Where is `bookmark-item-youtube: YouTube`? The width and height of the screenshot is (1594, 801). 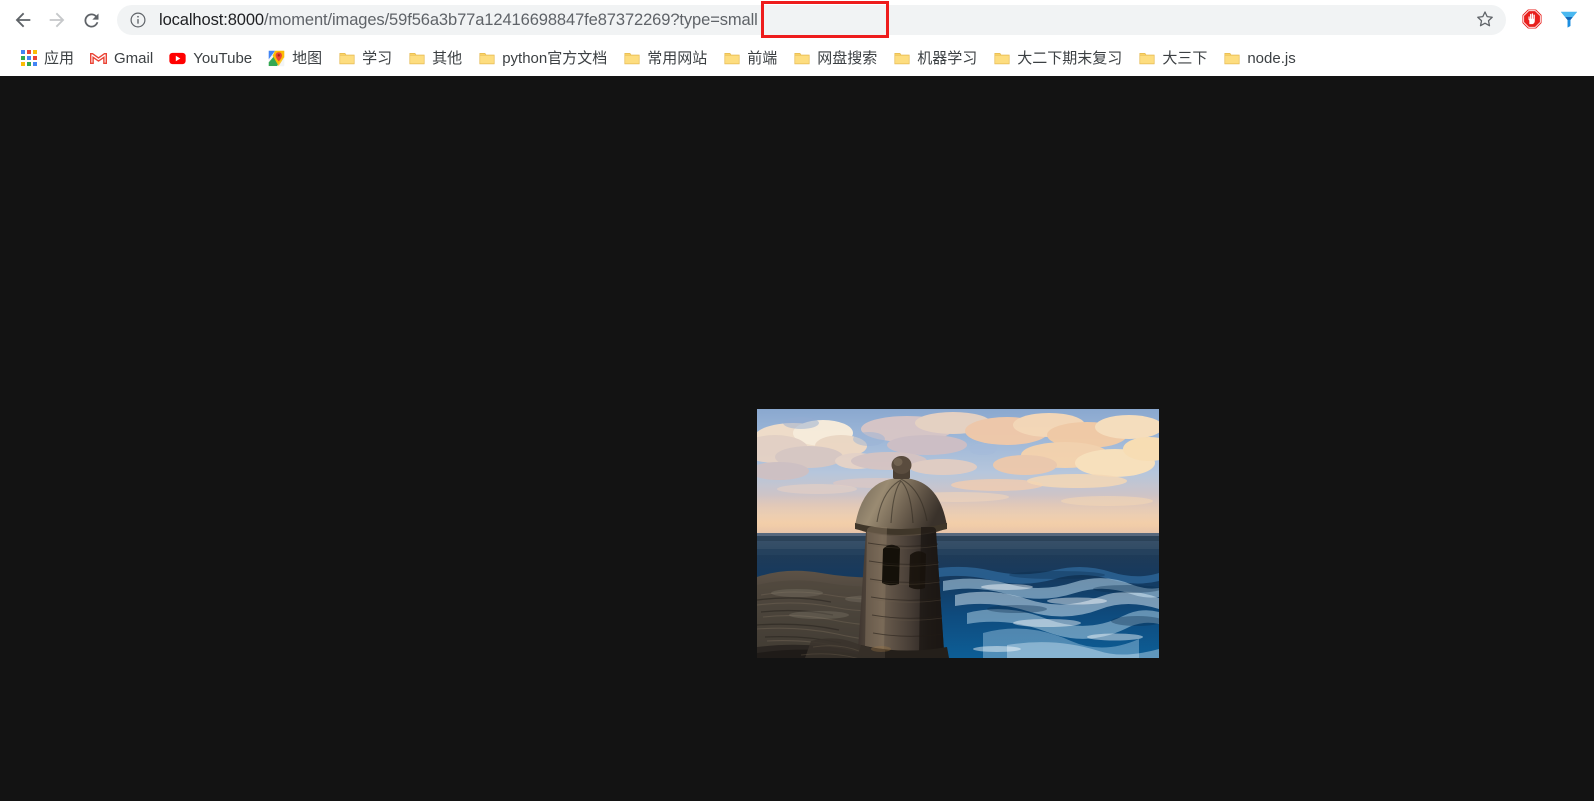 bookmark-item-youtube: YouTube is located at coordinates (210, 58).